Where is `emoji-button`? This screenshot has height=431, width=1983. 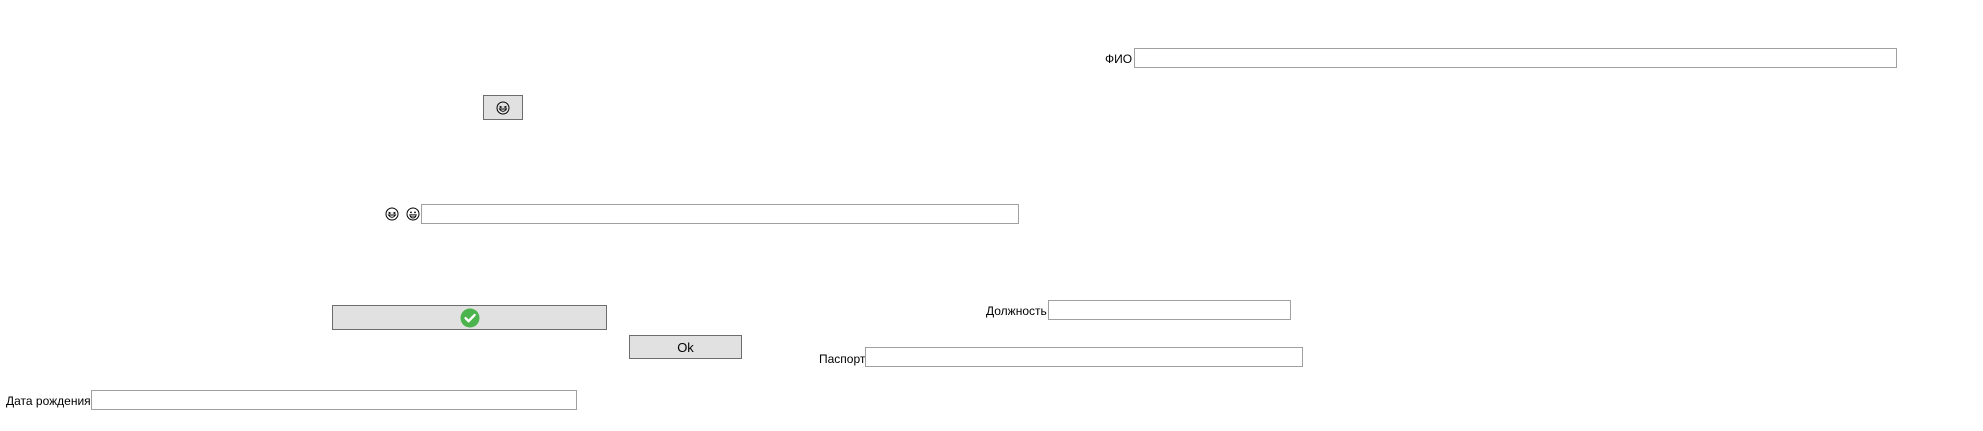
emoji-button is located at coordinates (503, 107).